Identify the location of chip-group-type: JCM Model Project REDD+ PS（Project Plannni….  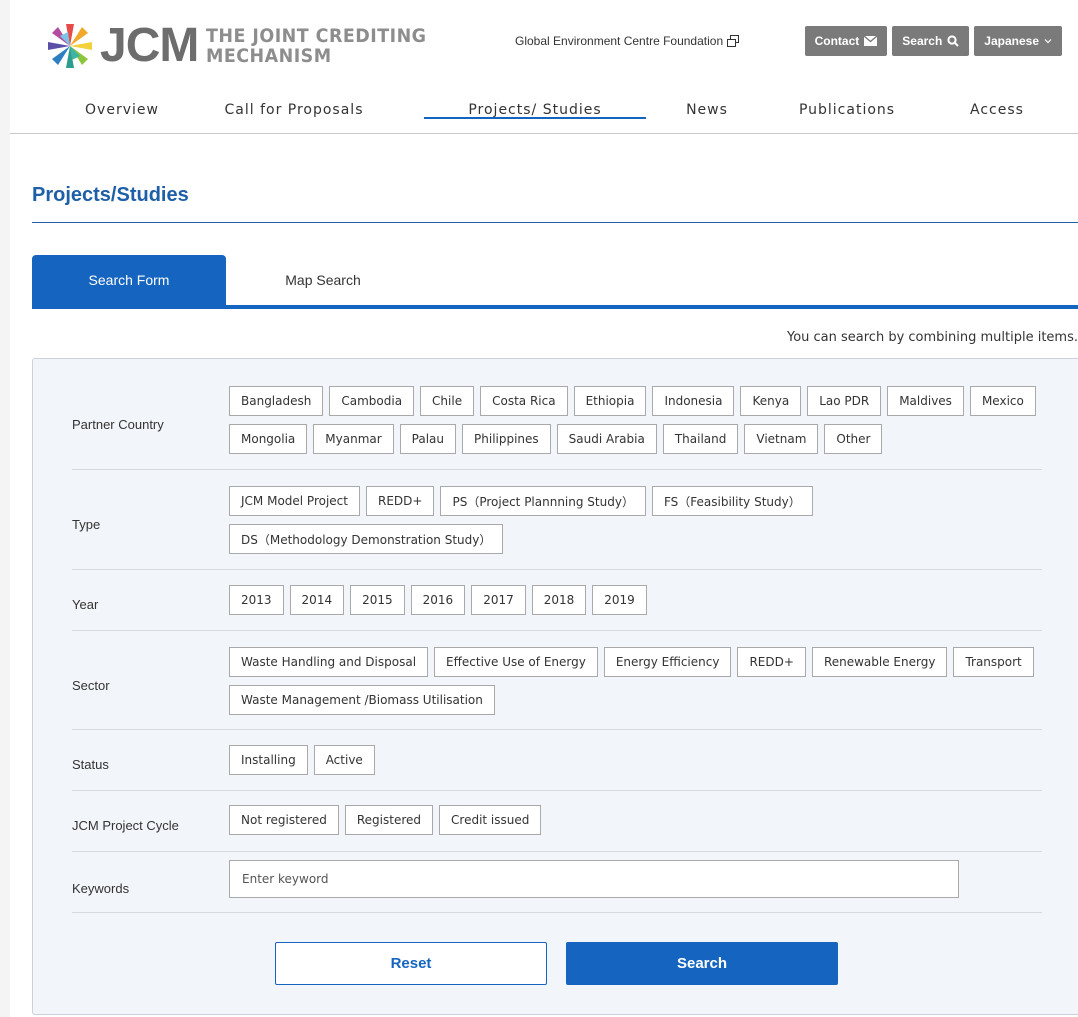
(639, 520).